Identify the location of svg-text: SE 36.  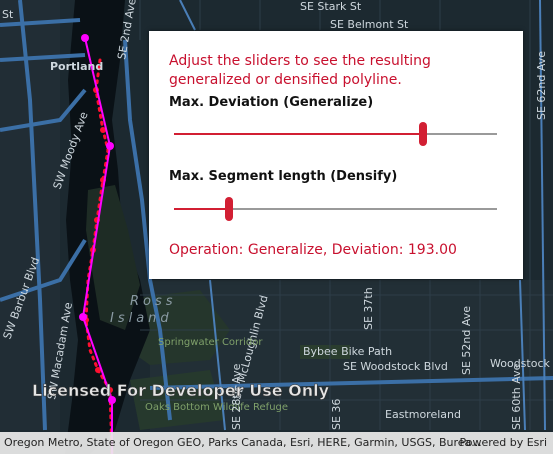
(336, 414).